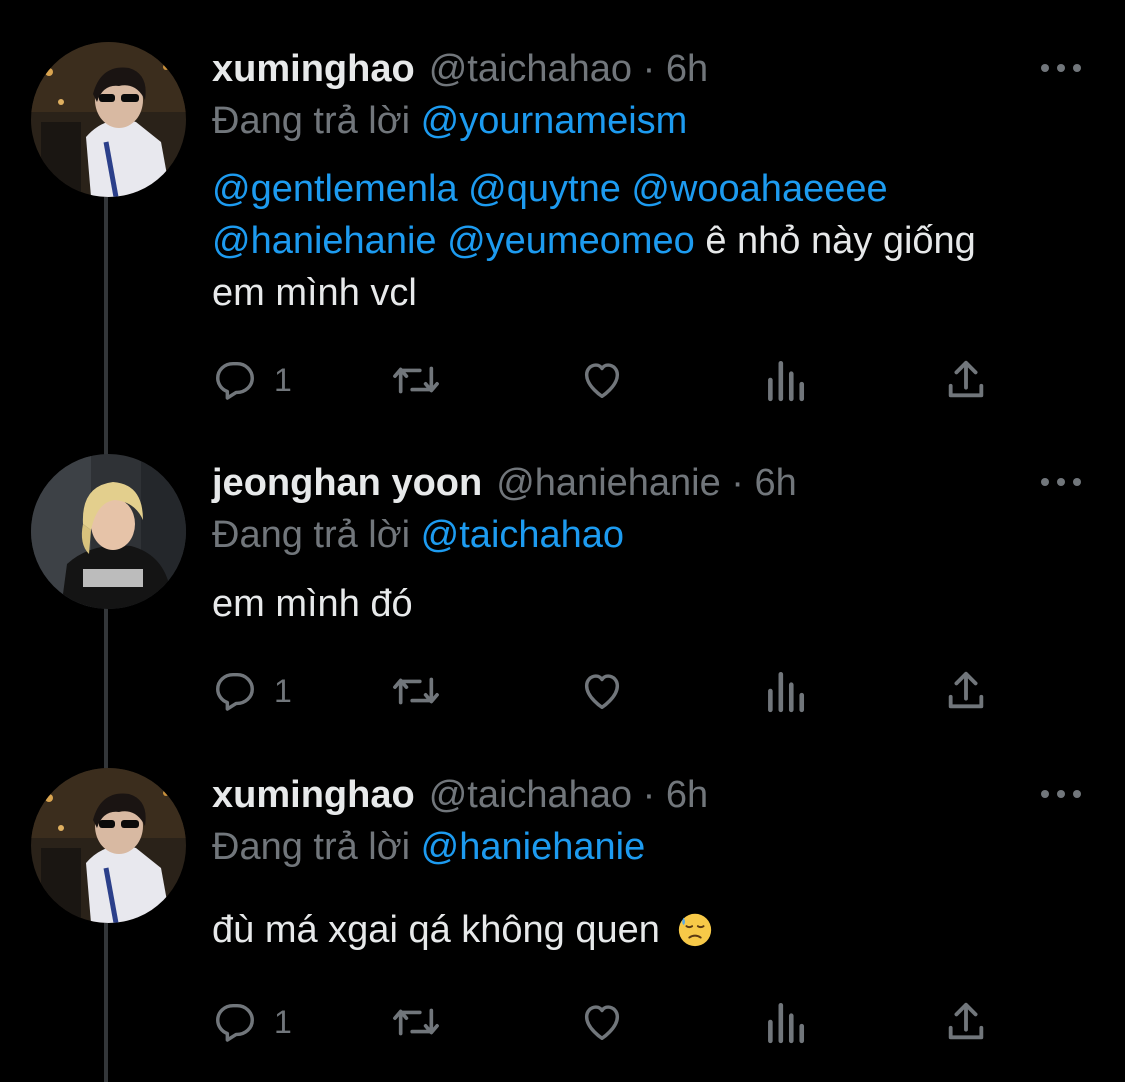 Image resolution: width=1125 pixels, height=1082 pixels. What do you see at coordinates (312, 604) in the screenshot?
I see `tweet-text-fragment: em mình đó` at bounding box center [312, 604].